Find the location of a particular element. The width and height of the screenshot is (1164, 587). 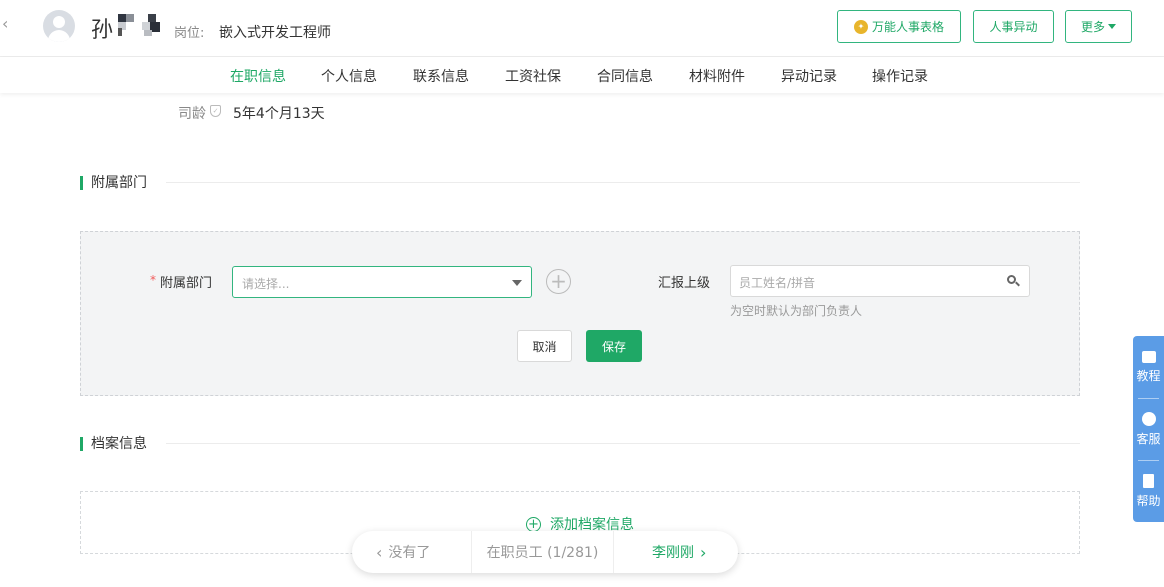

help-label: 帮助 is located at coordinates (1148, 500).